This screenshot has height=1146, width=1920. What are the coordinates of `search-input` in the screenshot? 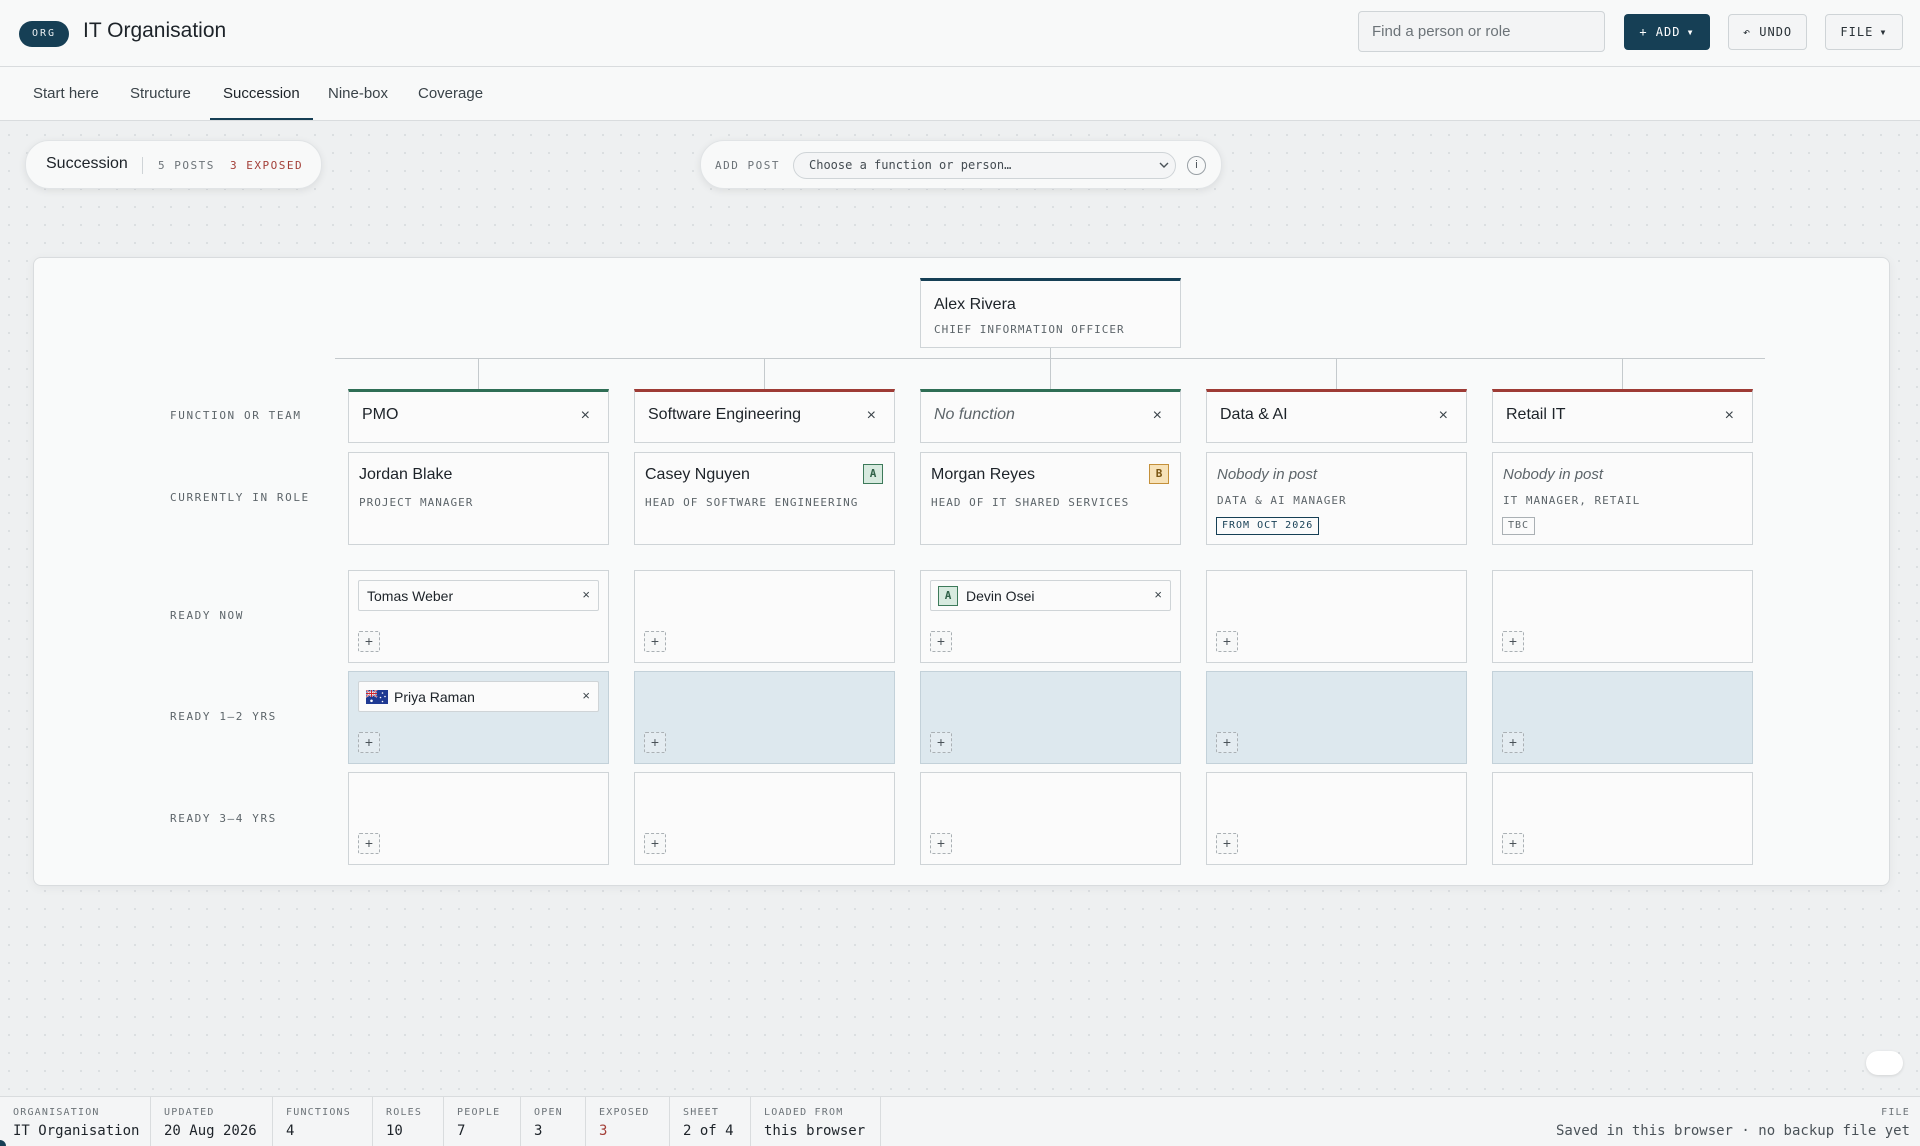 It's located at (1481, 31).